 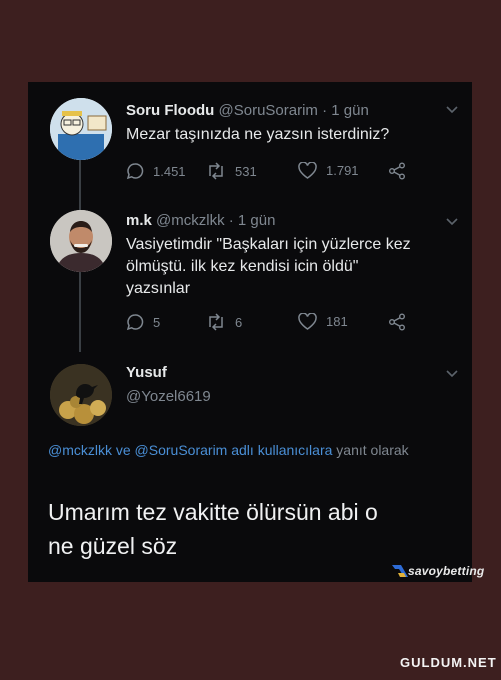 I want to click on author-name: Yusuf, so click(x=146, y=372).